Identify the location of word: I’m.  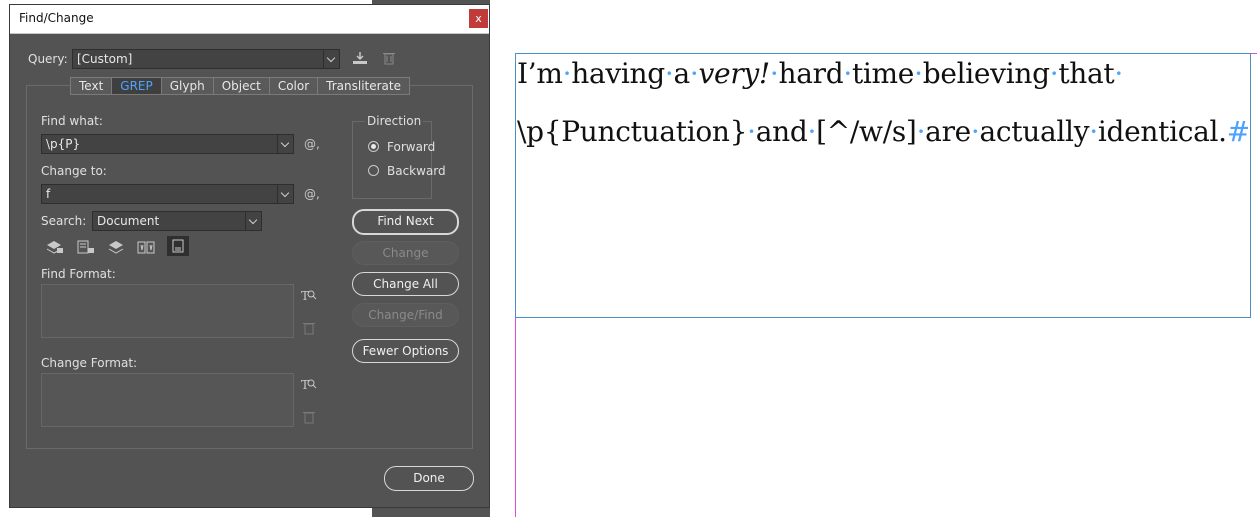
(540, 73).